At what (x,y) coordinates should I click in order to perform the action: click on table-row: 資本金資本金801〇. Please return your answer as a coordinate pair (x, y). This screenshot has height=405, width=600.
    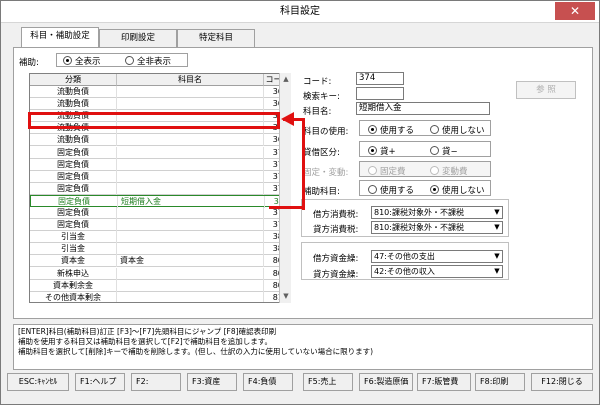
    Looking at the image, I should click on (160, 261).